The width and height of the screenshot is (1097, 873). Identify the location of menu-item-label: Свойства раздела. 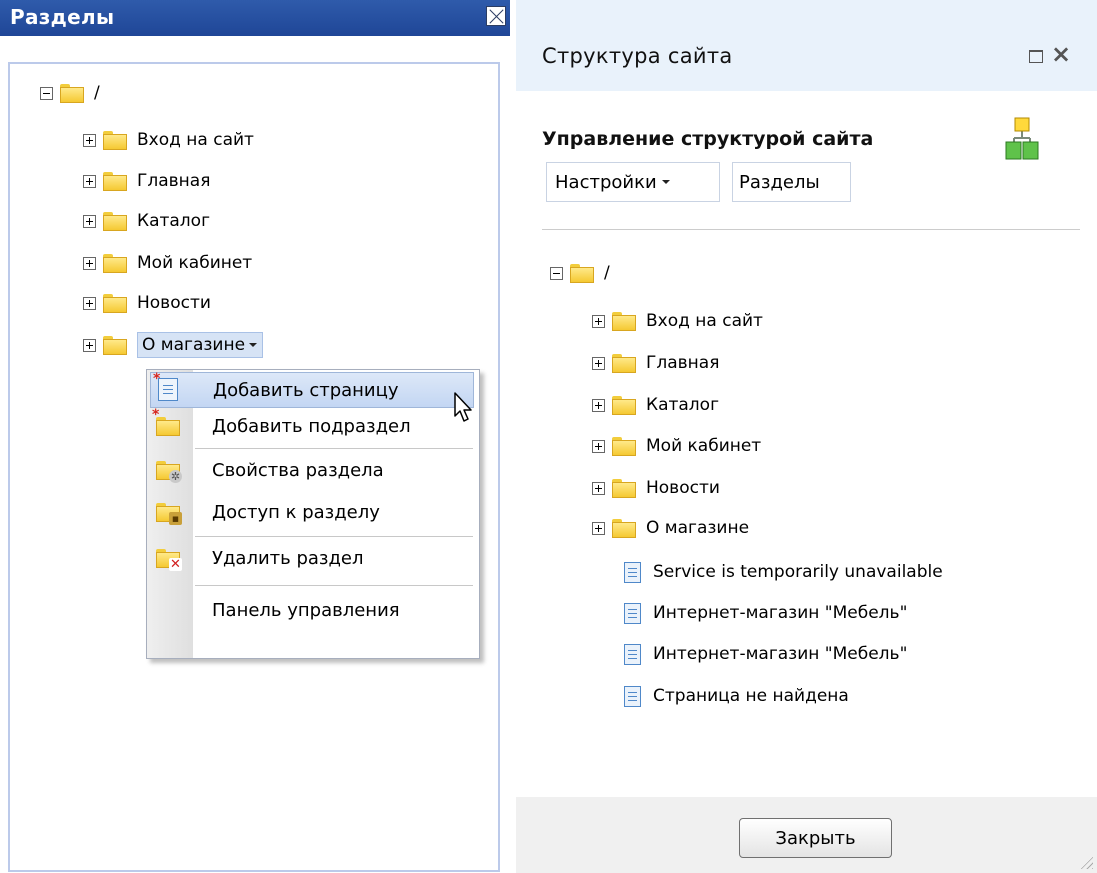
(298, 470).